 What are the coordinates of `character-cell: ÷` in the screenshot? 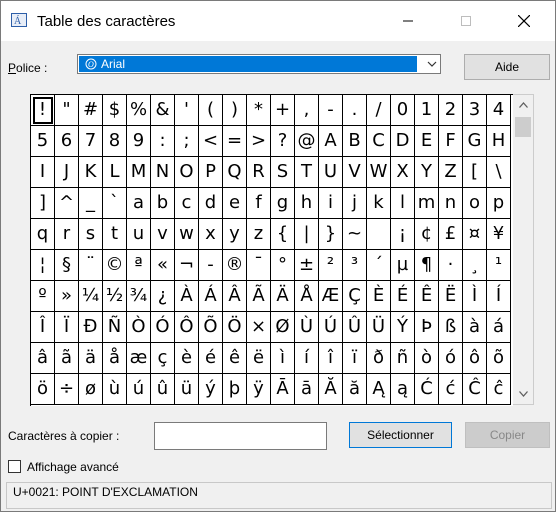 It's located at (67, 389).